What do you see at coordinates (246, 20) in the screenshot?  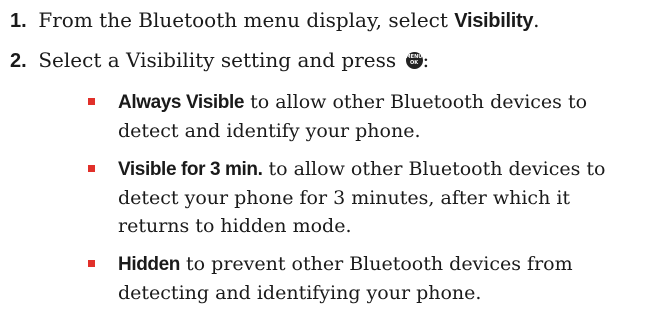 I see `step-text: From the Bluetooth menu display, select` at bounding box center [246, 20].